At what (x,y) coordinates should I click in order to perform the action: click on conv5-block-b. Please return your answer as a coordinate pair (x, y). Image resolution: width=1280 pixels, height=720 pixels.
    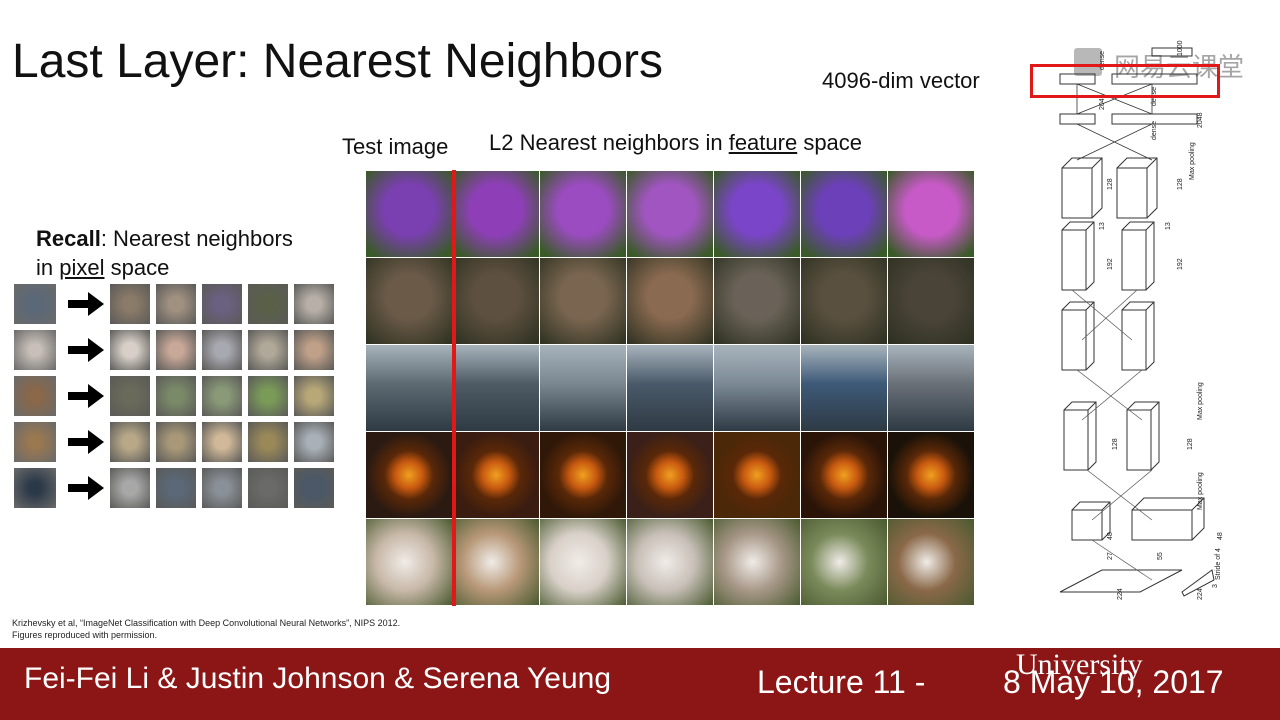
    Looking at the image, I should click on (1132, 193).